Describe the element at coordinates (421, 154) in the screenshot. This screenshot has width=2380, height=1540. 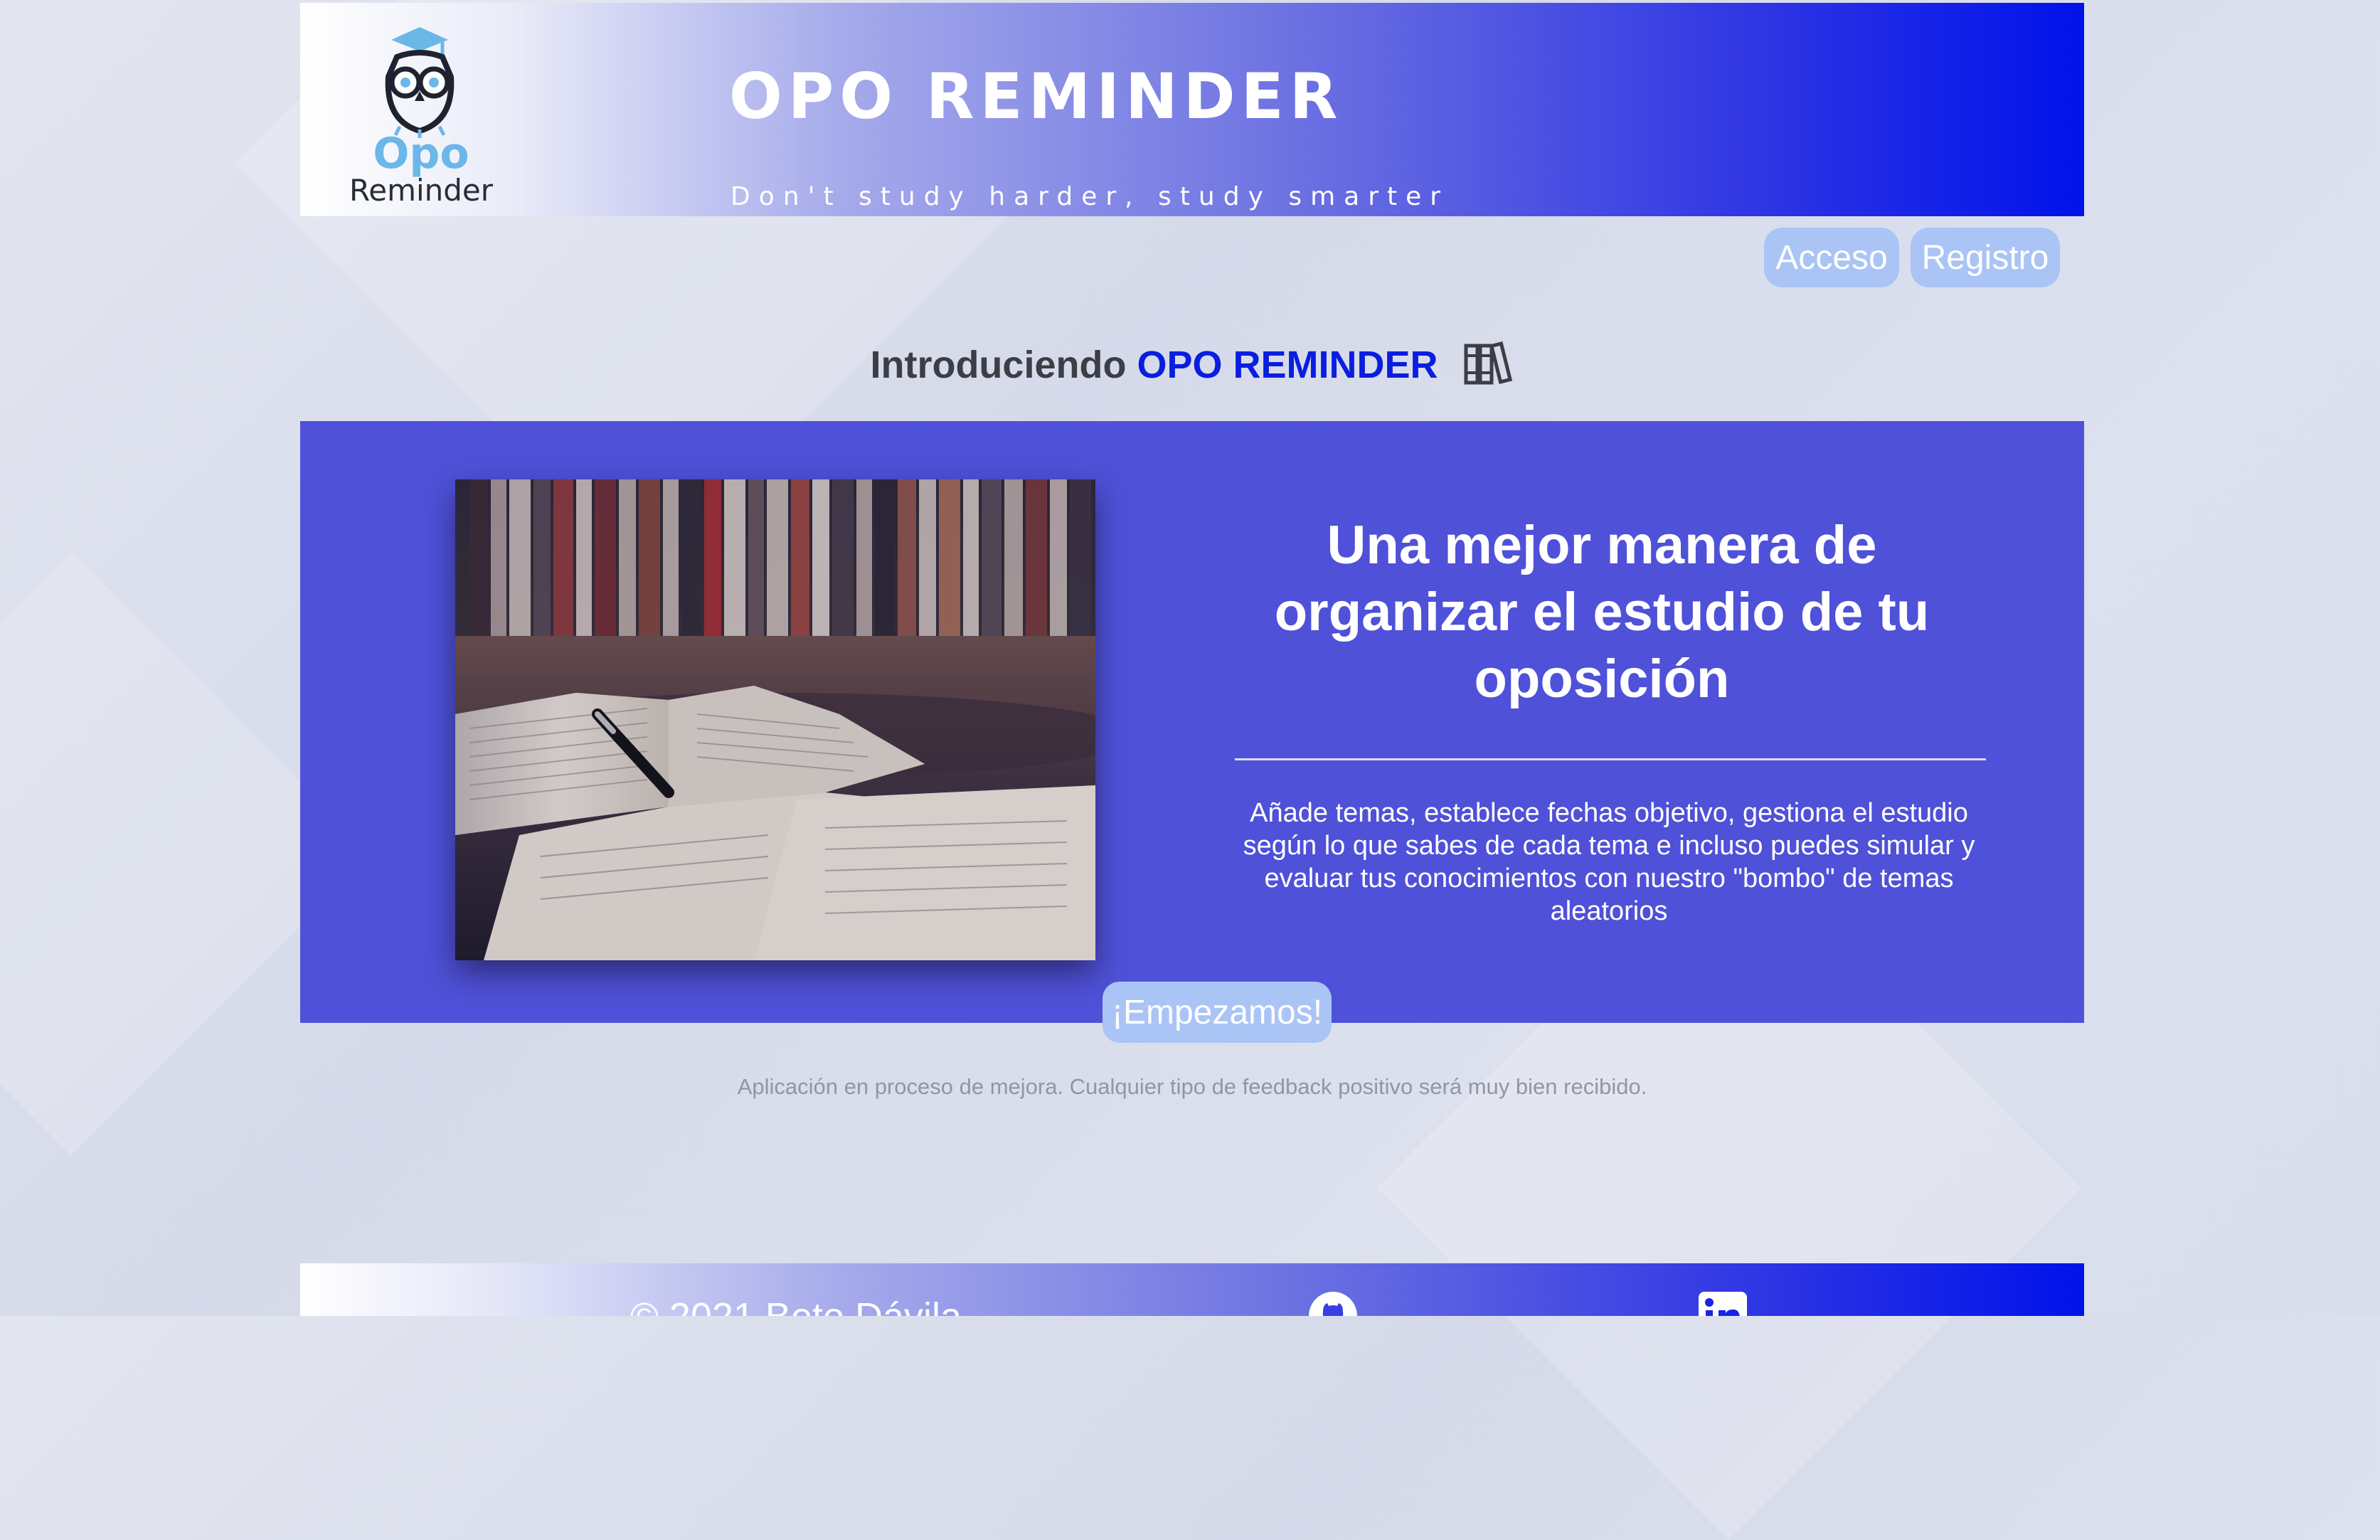
I see `logo-text-opo: Opo` at that location.